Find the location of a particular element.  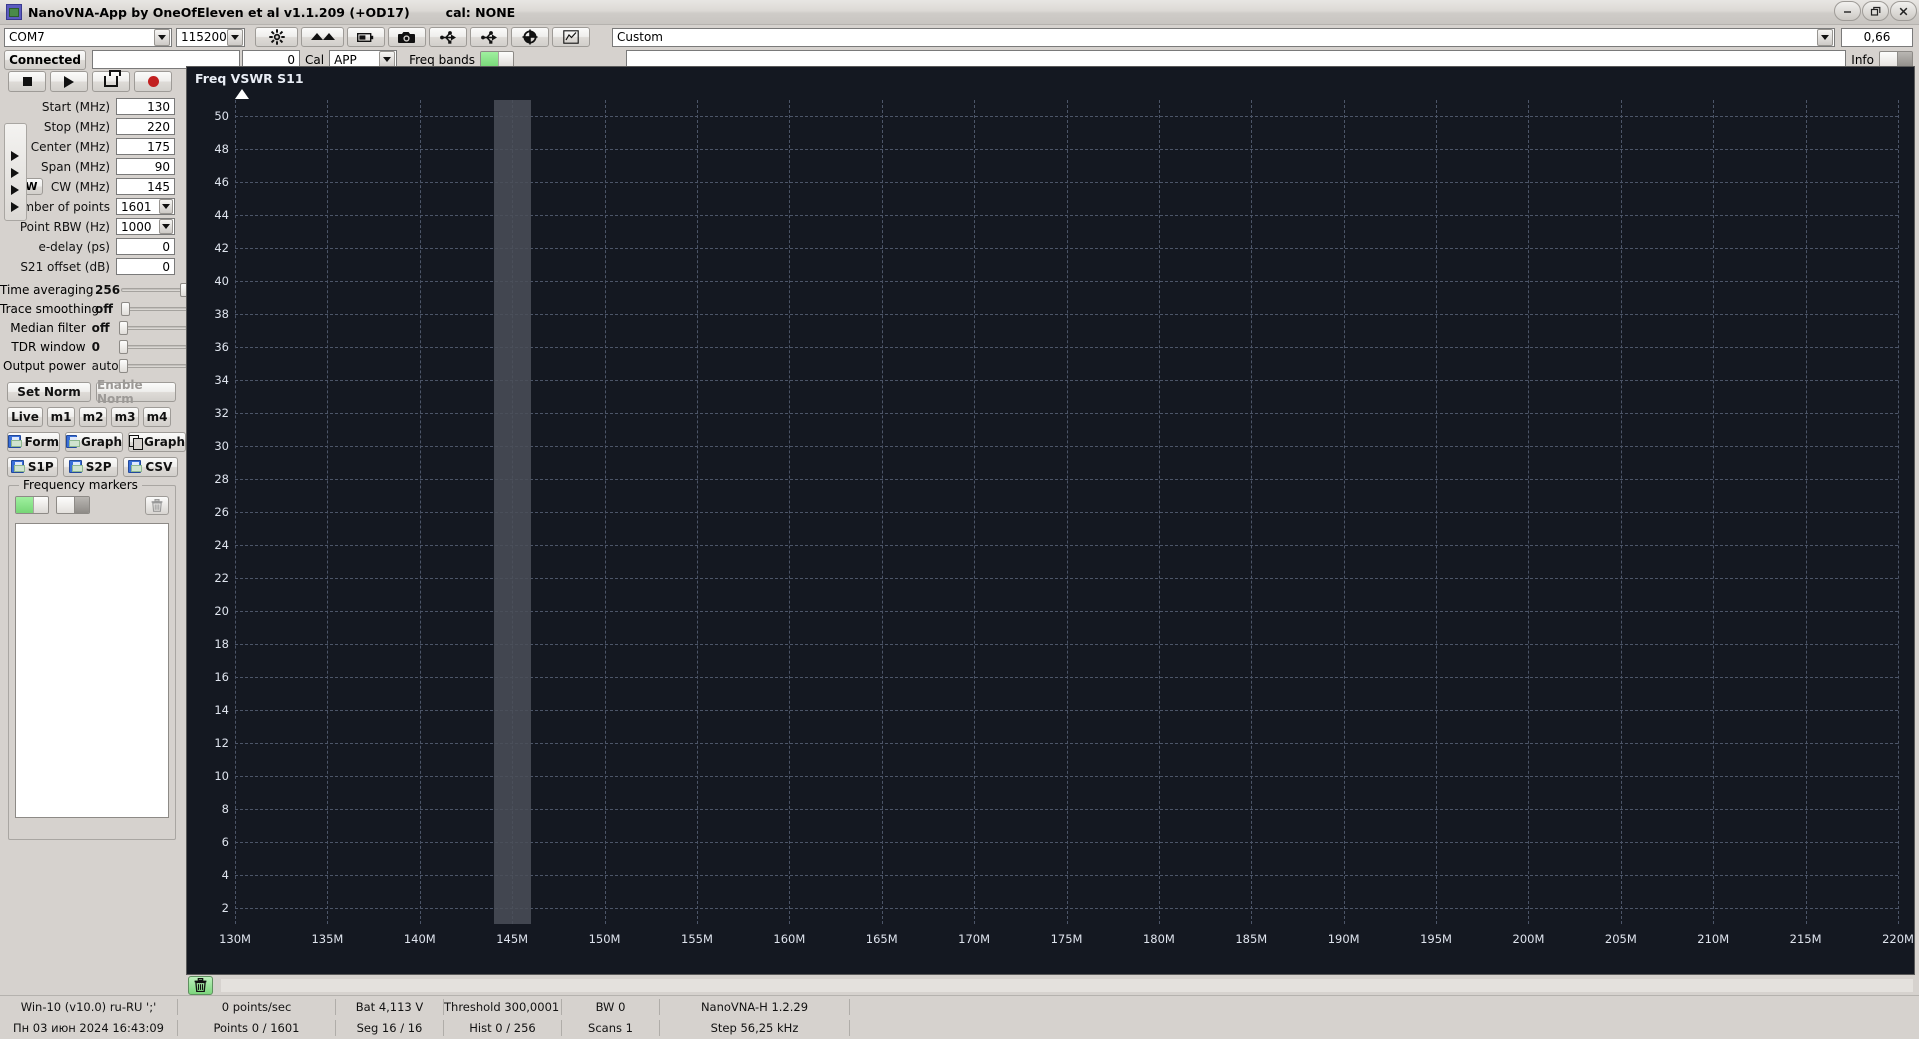

memory-m3-button: m3 is located at coordinates (125, 416).